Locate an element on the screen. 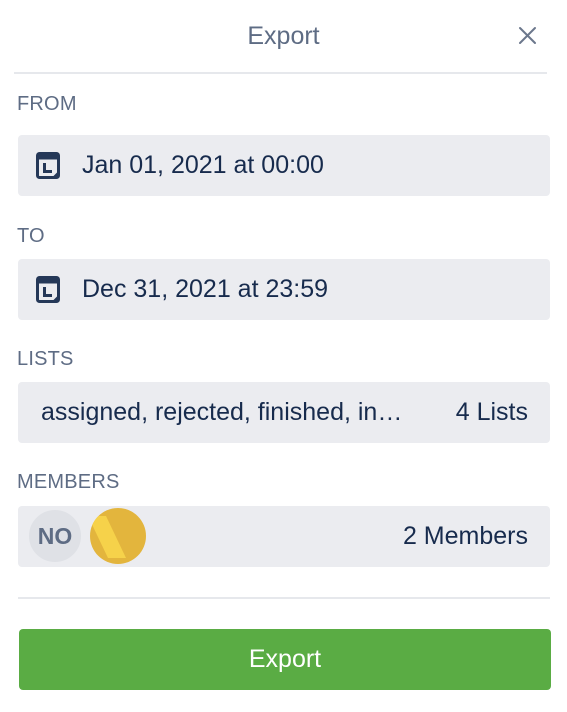 This screenshot has width=567, height=712. from-date-field: Jan 01, 2021 at 00:00 is located at coordinates (284, 165).